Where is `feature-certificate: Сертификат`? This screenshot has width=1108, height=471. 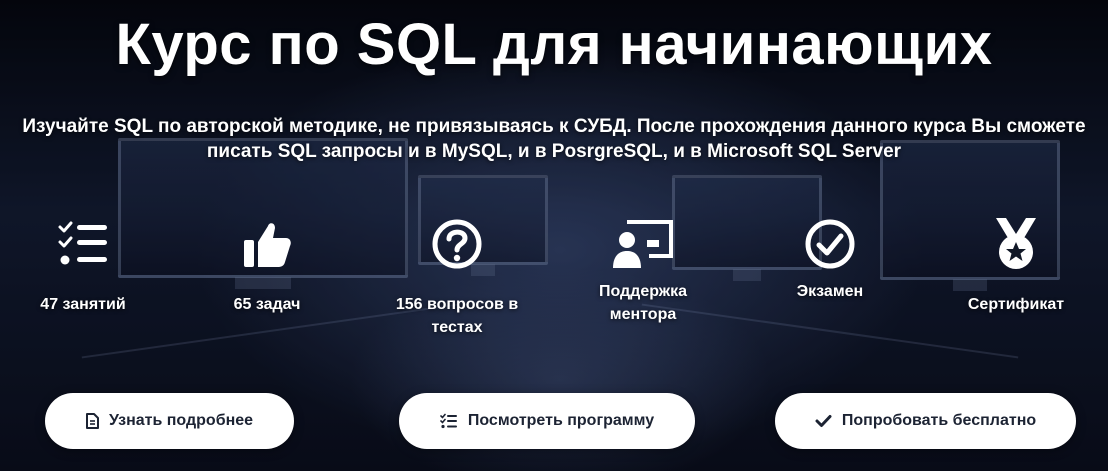
feature-certificate: Сертификат is located at coordinates (1016, 266).